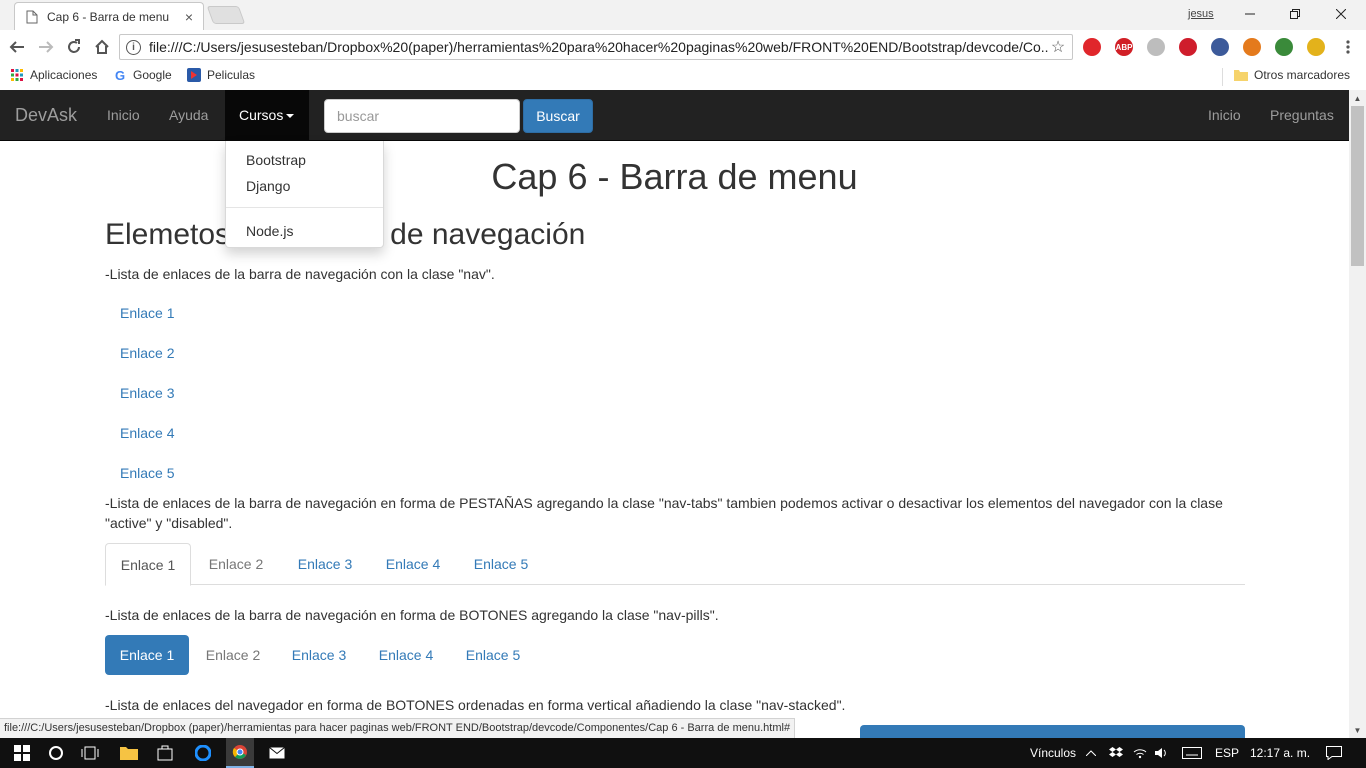 Image resolution: width=1366 pixels, height=768 pixels. What do you see at coordinates (147, 655) in the screenshot?
I see `pill-enlace-1: Enlace 1` at bounding box center [147, 655].